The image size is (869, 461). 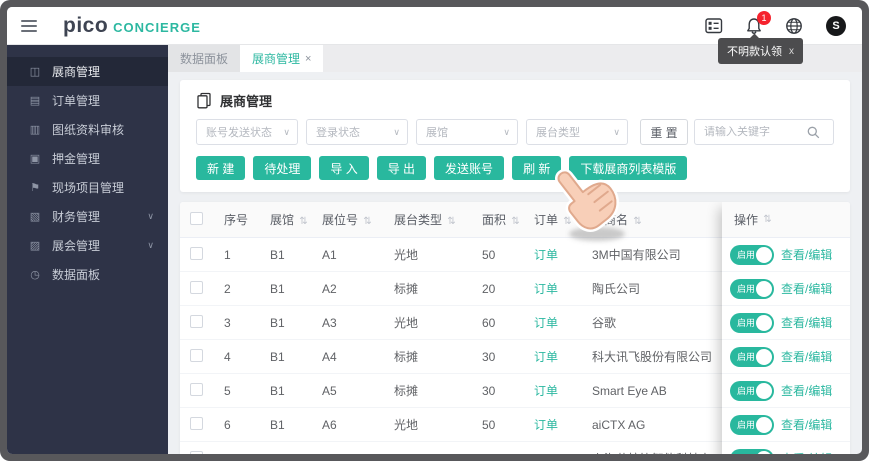 What do you see at coordinates (87, 71) in the screenshot?
I see `sidebar-item-exhibitor-management: ◫ 展商管理` at bounding box center [87, 71].